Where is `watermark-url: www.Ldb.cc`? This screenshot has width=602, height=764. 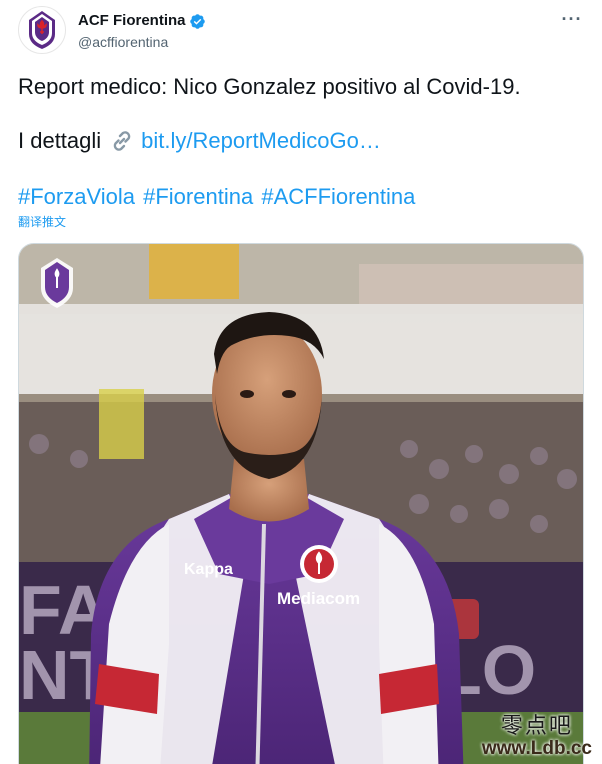 watermark-url: www.Ldb.cc is located at coordinates (536, 748).